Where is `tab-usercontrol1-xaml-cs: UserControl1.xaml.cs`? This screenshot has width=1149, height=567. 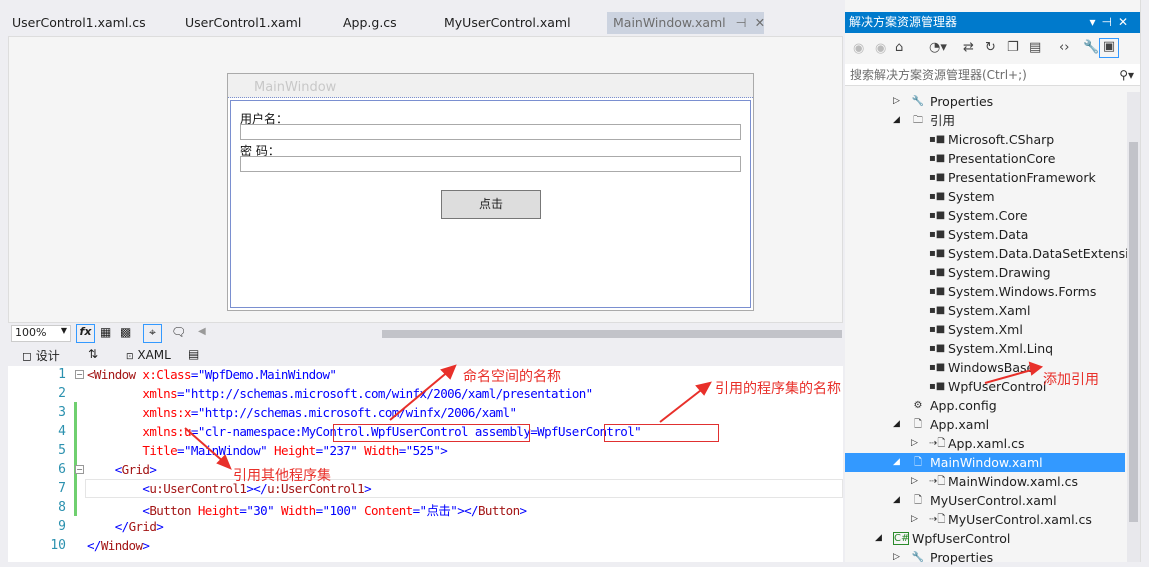
tab-usercontrol1-xaml-cs: UserControl1.xaml.cs is located at coordinates (79, 23).